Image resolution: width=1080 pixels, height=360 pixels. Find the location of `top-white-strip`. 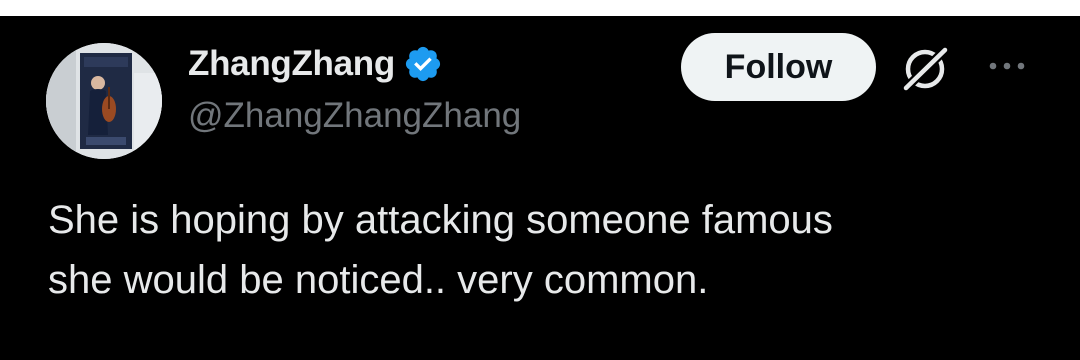

top-white-strip is located at coordinates (540, 8).